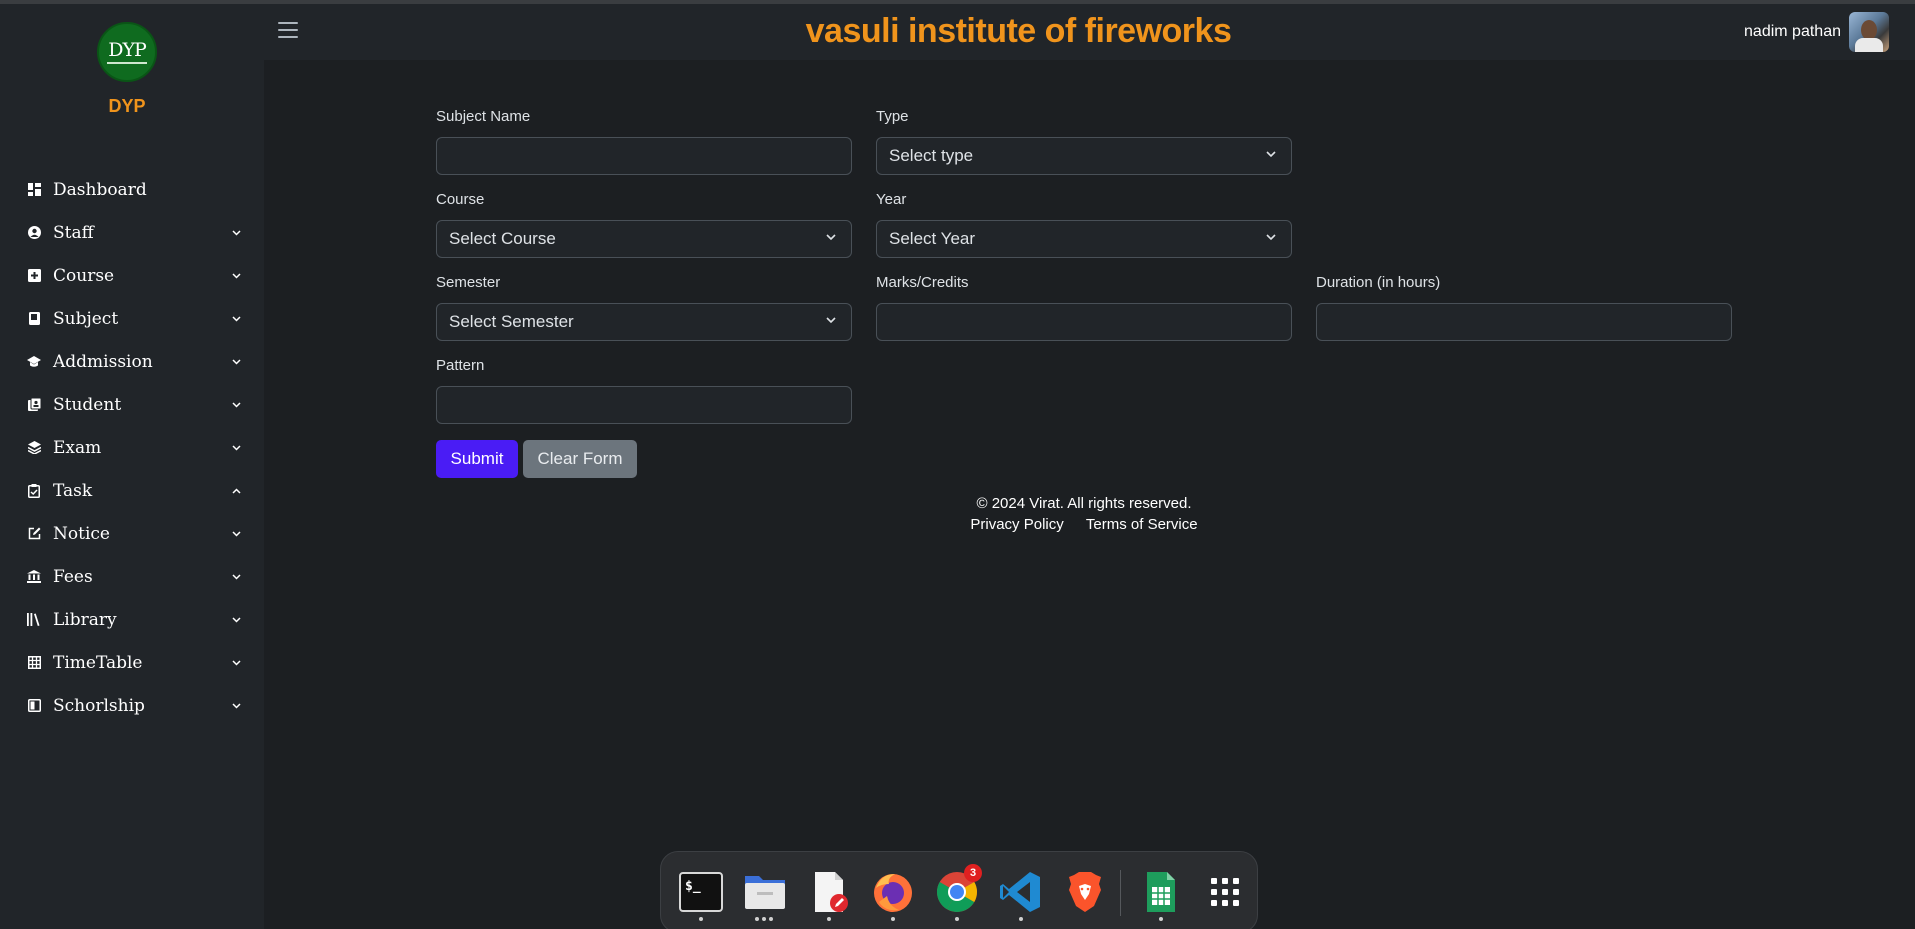 This screenshot has height=929, width=1915. Describe the element at coordinates (644, 156) in the screenshot. I see `subject-name-input` at that location.